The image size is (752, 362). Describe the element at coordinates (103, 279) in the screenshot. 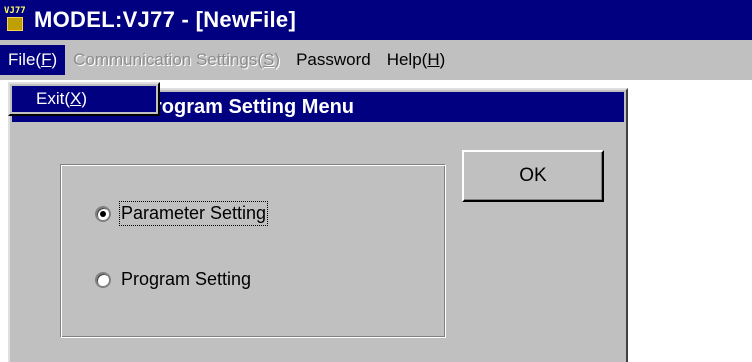

I see `radio-program-setting` at that location.